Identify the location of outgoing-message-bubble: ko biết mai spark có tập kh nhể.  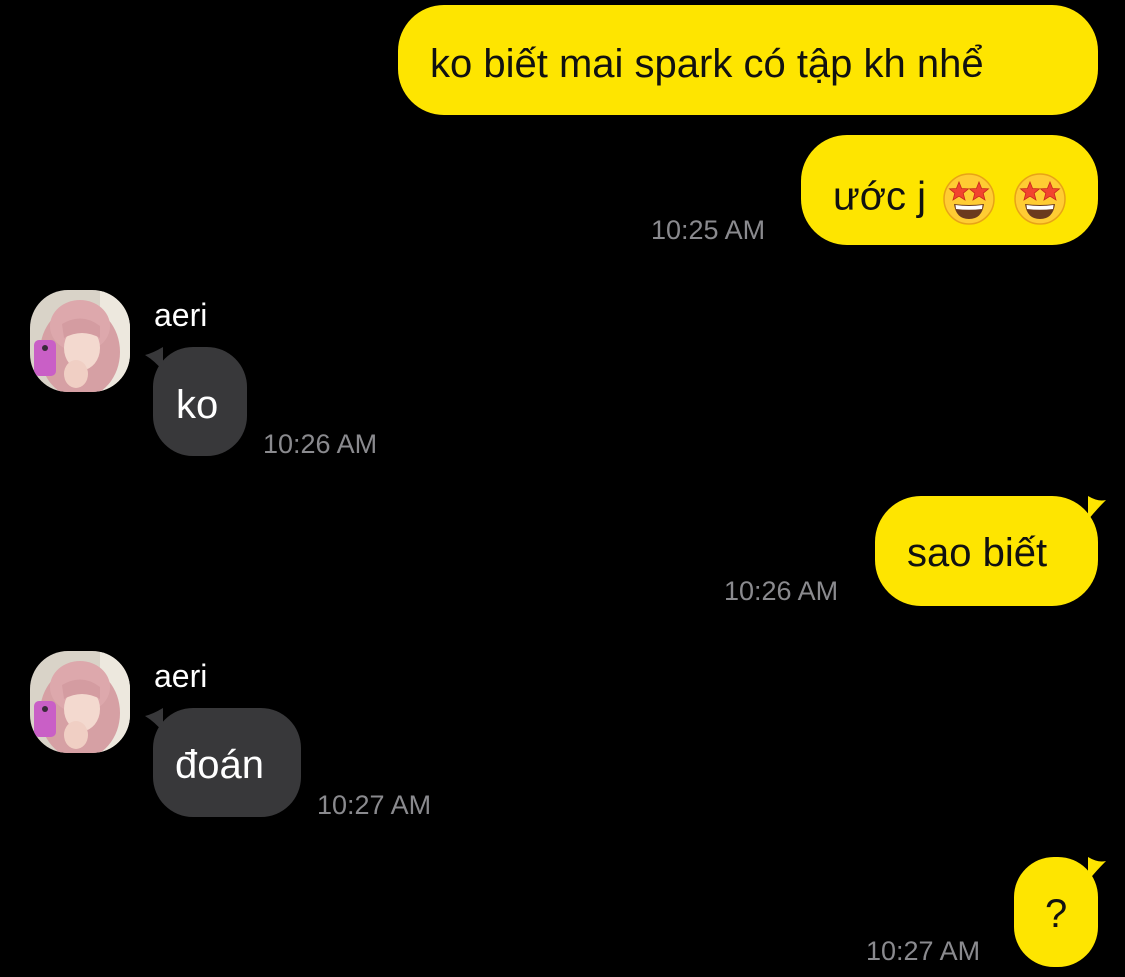
(748, 60).